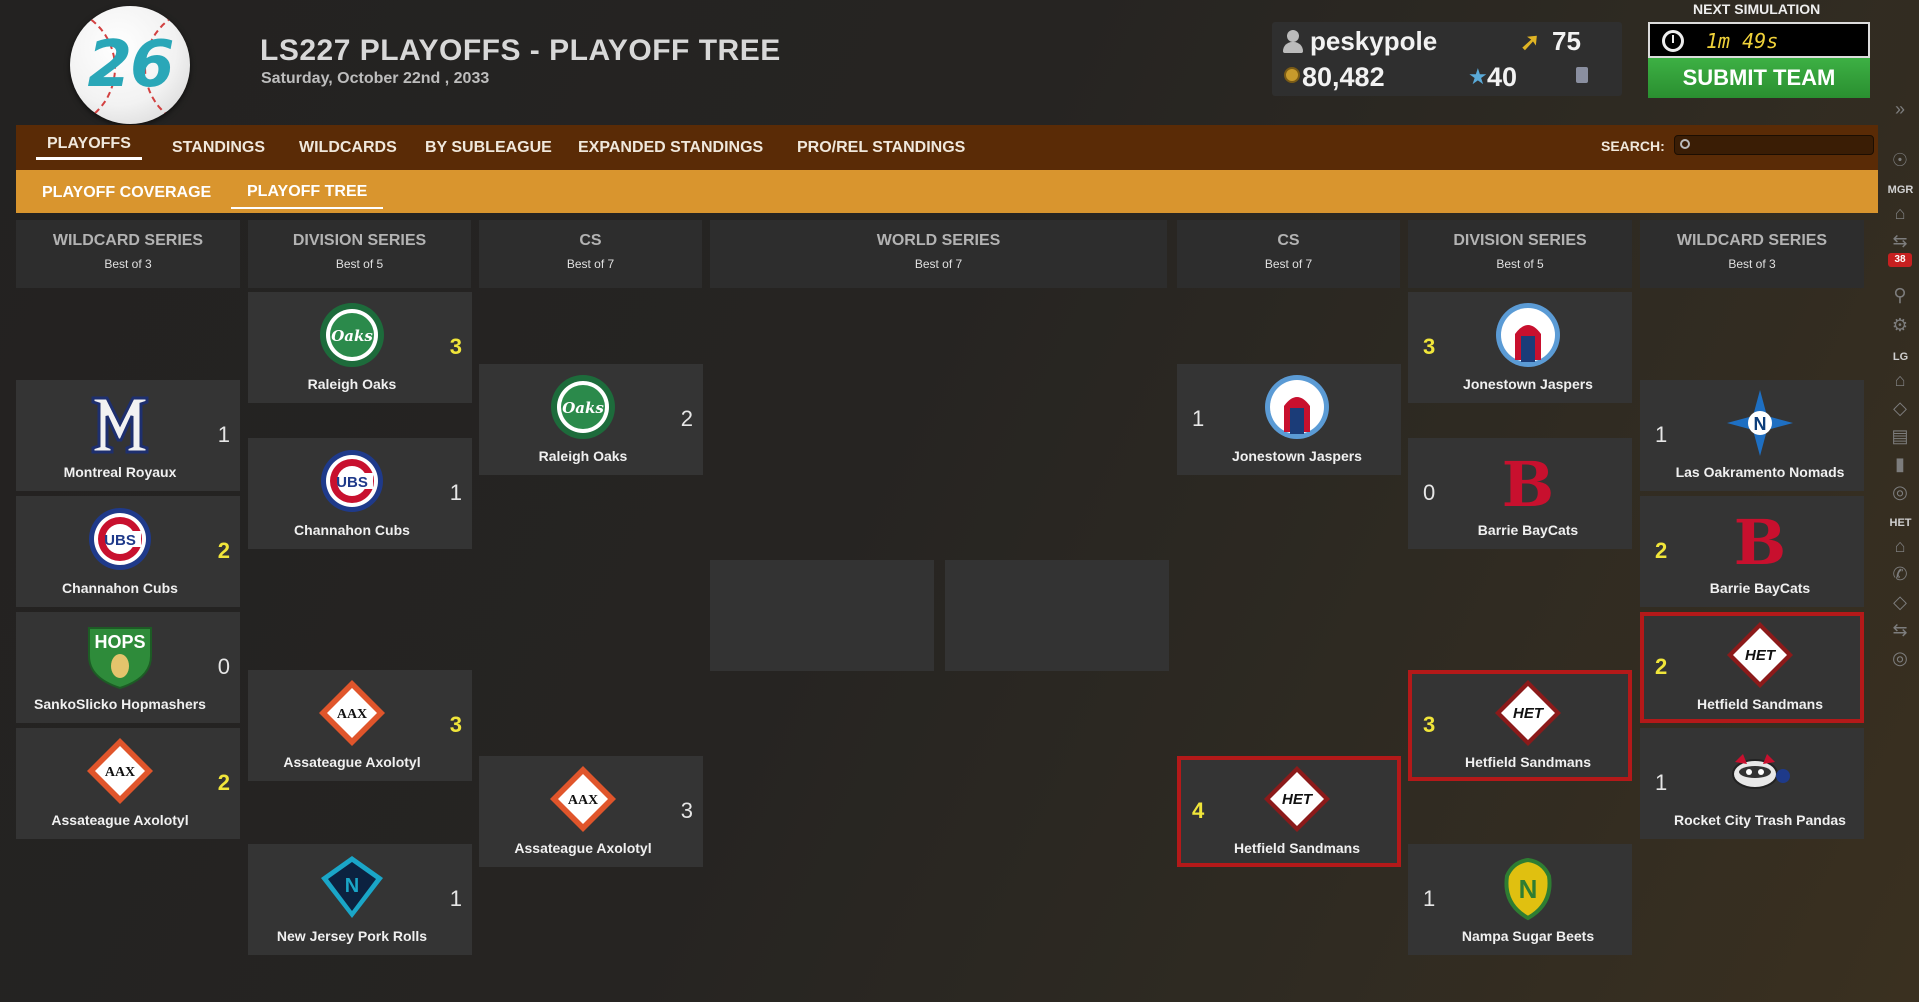  What do you see at coordinates (1582, 75) in the screenshot?
I see `card-icon` at bounding box center [1582, 75].